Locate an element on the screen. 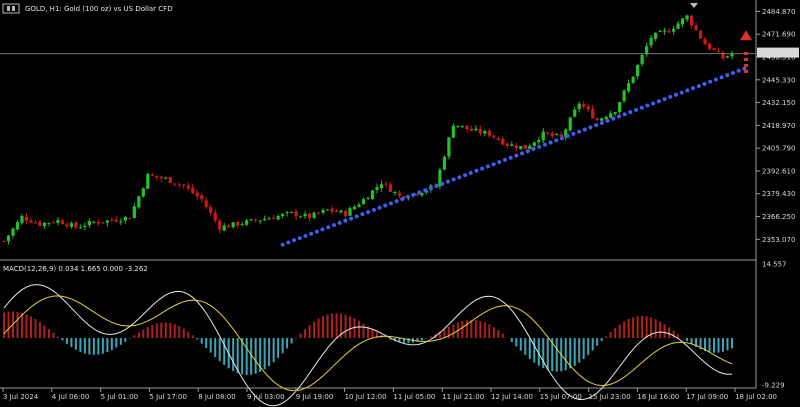 Image resolution: width=800 pixels, height=407 pixels. price-label: 2392.610 is located at coordinates (778, 171).